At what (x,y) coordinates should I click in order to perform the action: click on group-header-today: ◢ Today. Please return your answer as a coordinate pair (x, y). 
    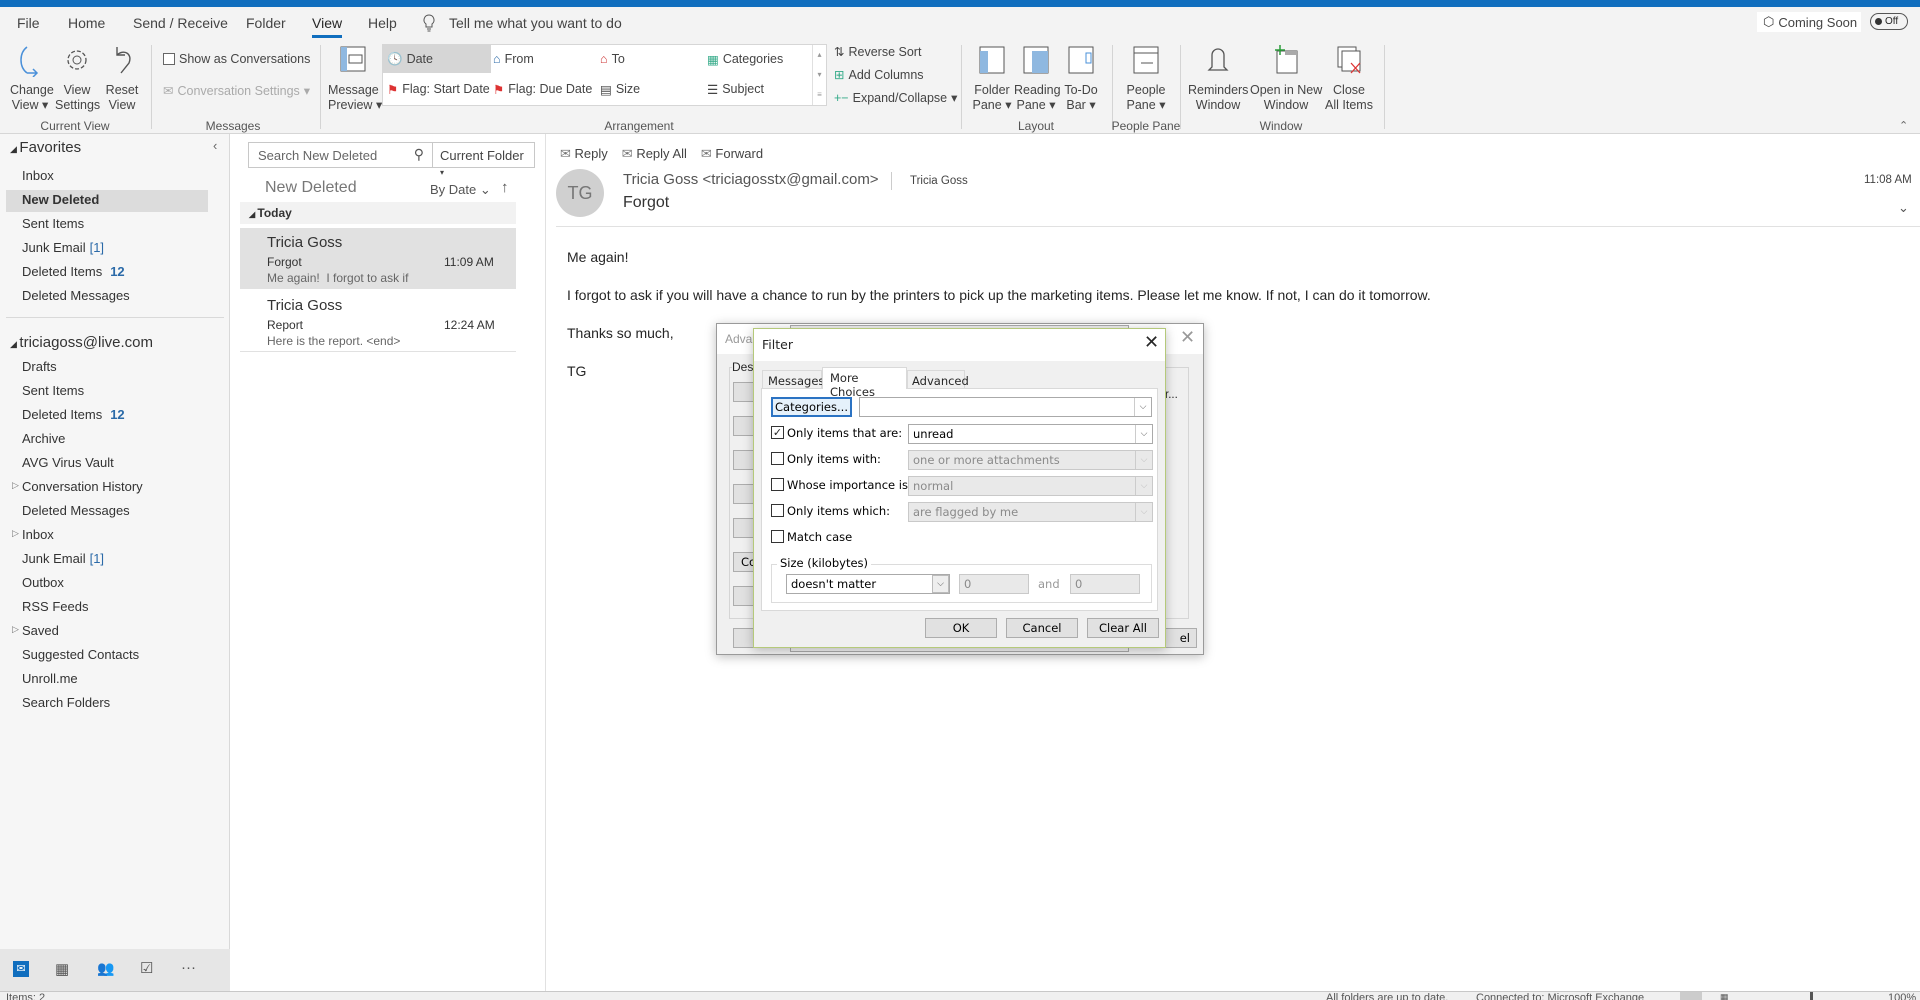
    Looking at the image, I should click on (378, 213).